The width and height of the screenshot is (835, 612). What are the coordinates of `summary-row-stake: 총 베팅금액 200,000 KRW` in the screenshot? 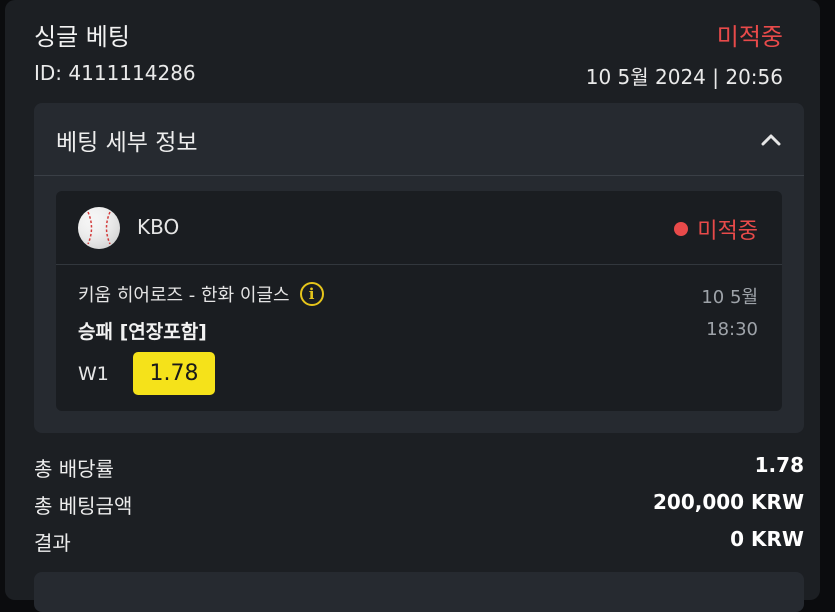 It's located at (419, 504).